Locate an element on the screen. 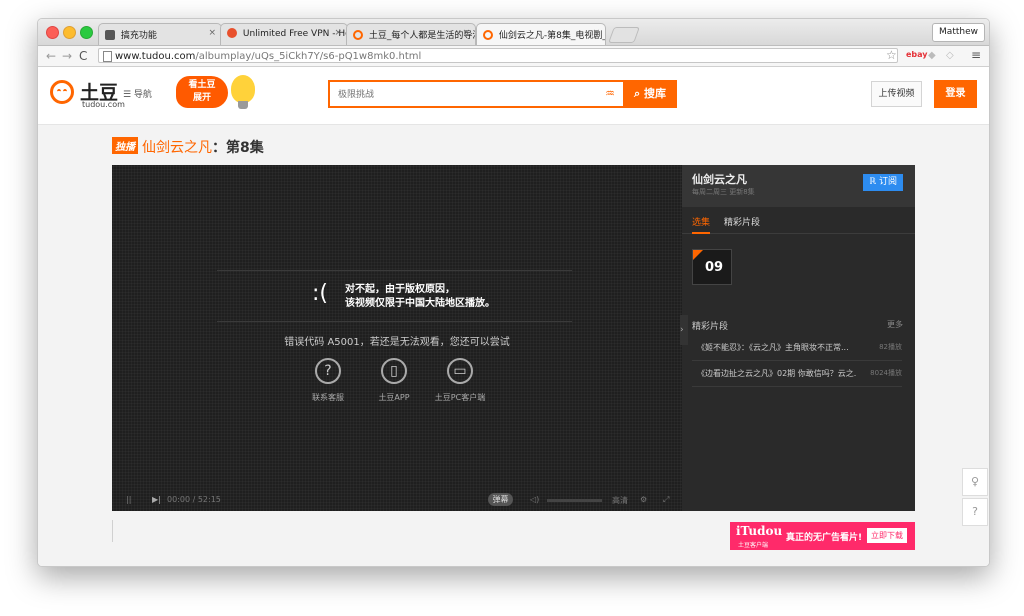  logo-subtext: tudou.com is located at coordinates (103, 104).